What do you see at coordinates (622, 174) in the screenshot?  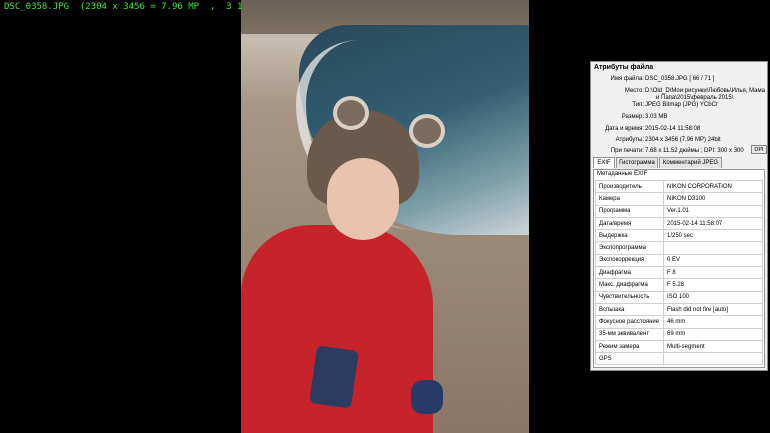 I see `exif-header: Метаданные EXIF` at bounding box center [622, 174].